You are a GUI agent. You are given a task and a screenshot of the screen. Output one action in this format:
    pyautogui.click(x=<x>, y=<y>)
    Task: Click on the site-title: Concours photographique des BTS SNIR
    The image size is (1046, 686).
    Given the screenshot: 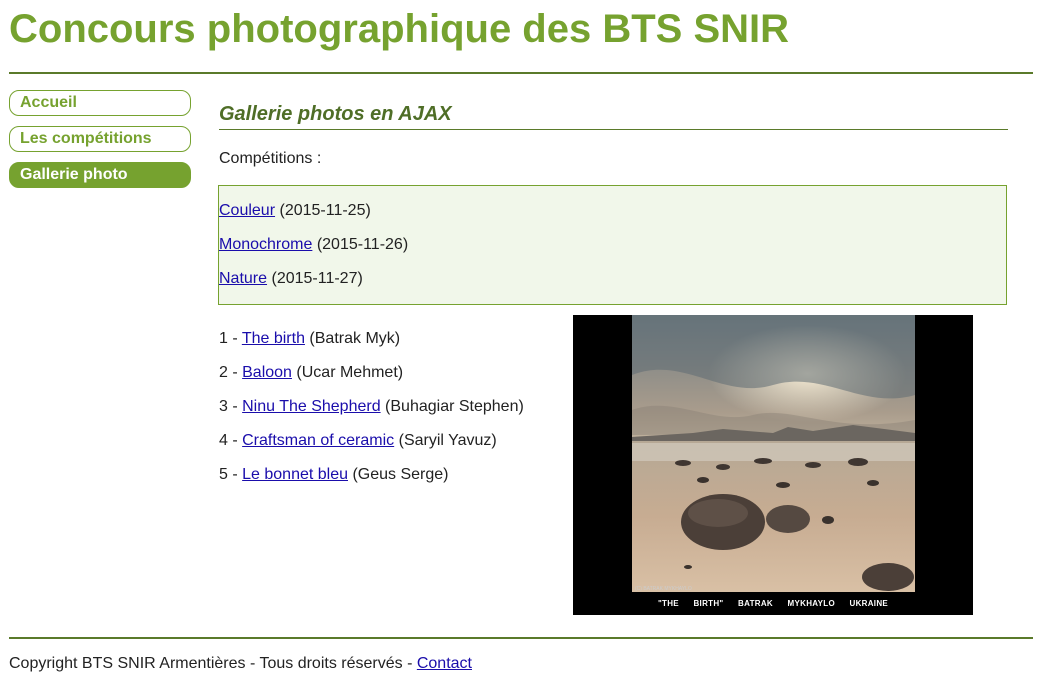 What is the action you would take?
    pyautogui.click(x=399, y=29)
    